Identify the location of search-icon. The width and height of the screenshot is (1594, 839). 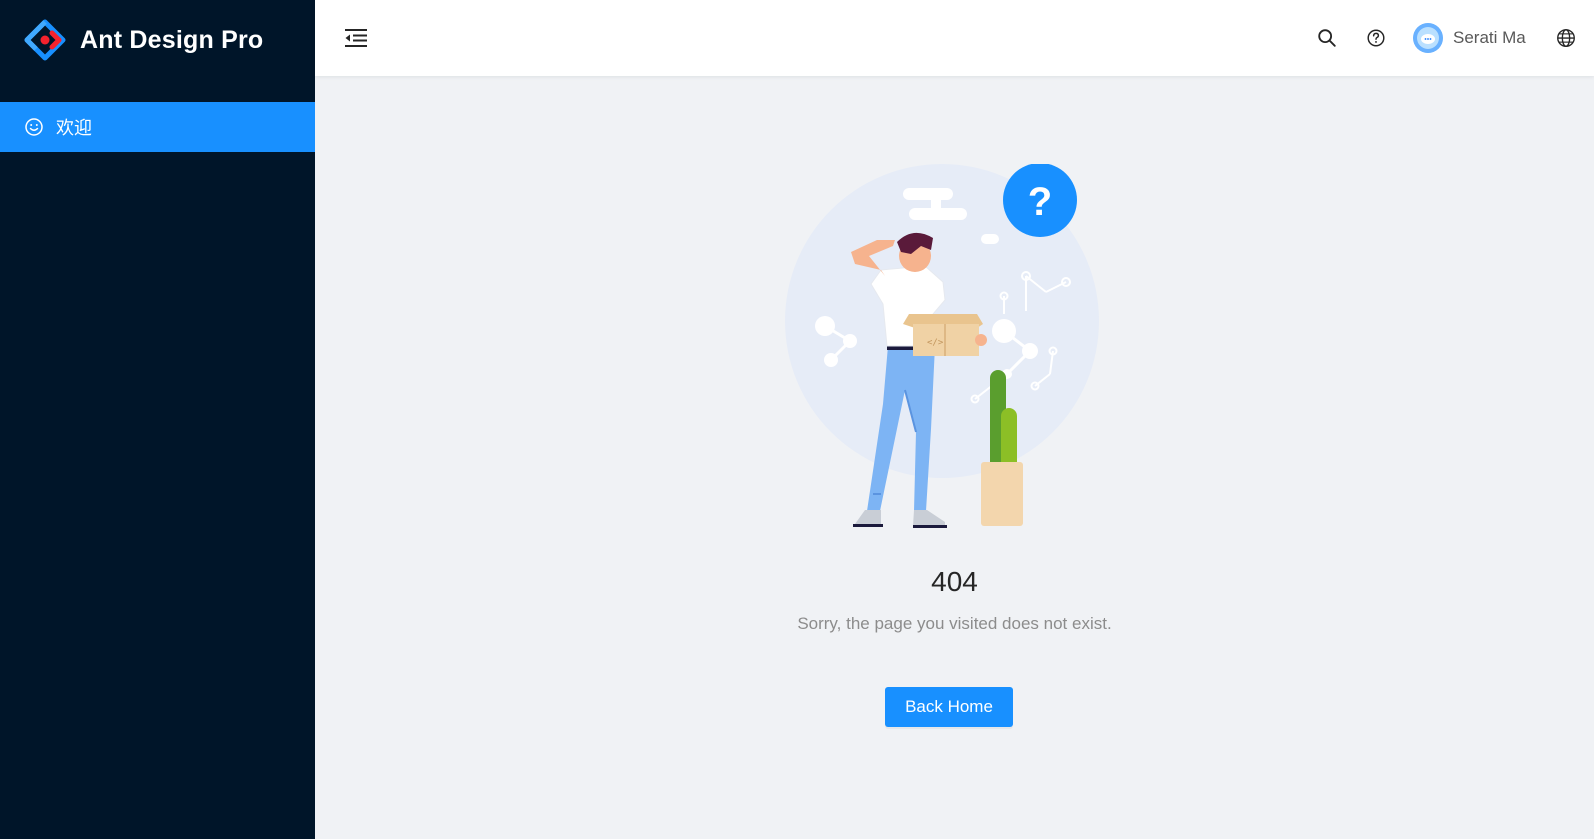
(1327, 38).